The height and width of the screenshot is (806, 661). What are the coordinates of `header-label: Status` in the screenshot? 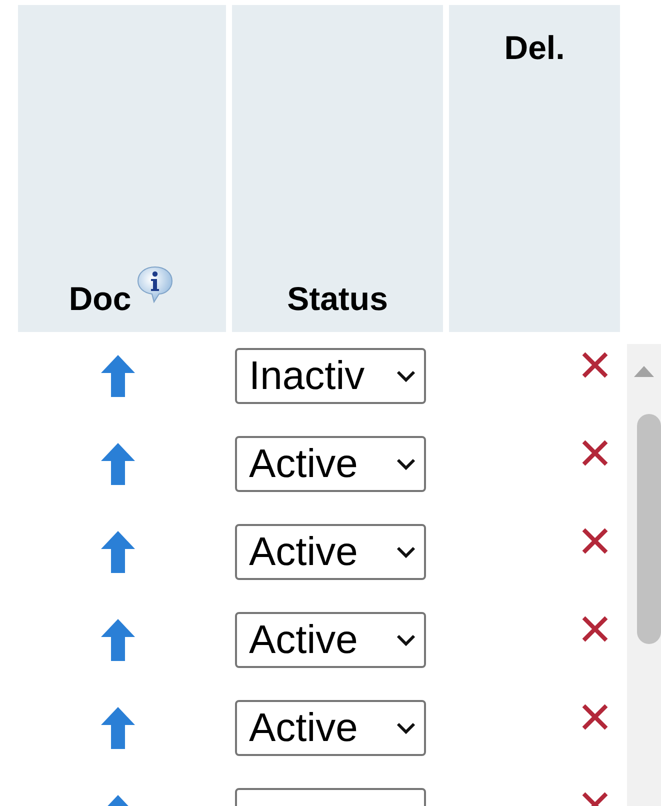 It's located at (337, 299).